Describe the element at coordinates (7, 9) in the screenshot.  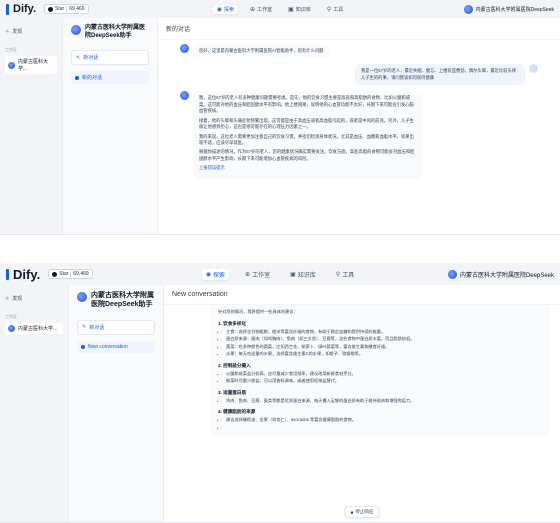
I see `logo-mark-icon` at that location.